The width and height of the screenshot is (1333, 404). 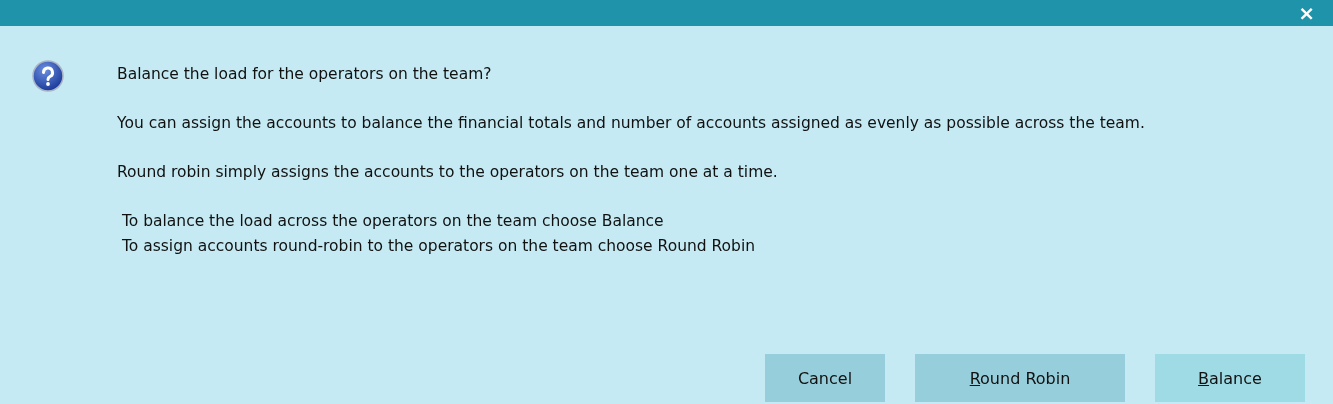 What do you see at coordinates (305, 74) in the screenshot?
I see `dialog-question: Balance the load for the operators on the team?` at bounding box center [305, 74].